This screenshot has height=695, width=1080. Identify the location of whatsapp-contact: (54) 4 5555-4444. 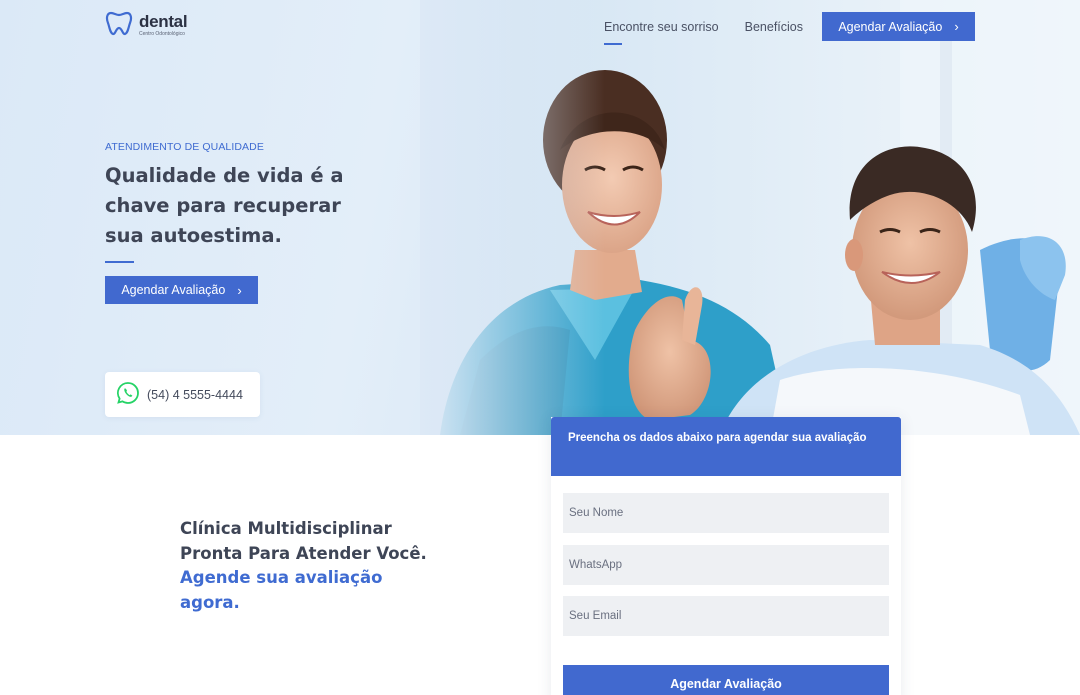
(182, 394).